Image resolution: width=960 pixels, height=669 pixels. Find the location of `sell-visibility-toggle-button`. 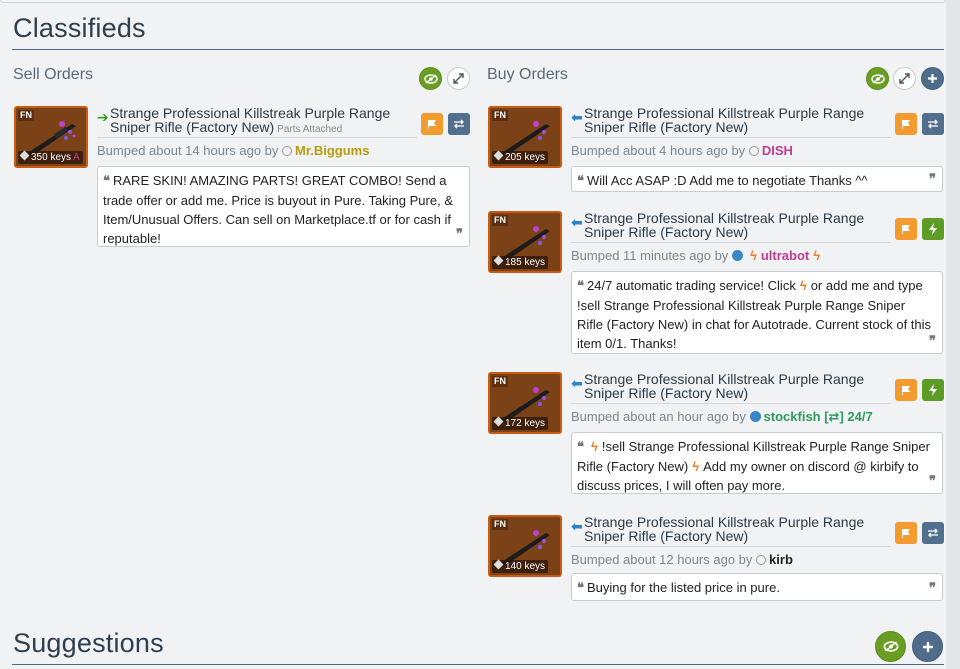

sell-visibility-toggle-button is located at coordinates (430, 78).